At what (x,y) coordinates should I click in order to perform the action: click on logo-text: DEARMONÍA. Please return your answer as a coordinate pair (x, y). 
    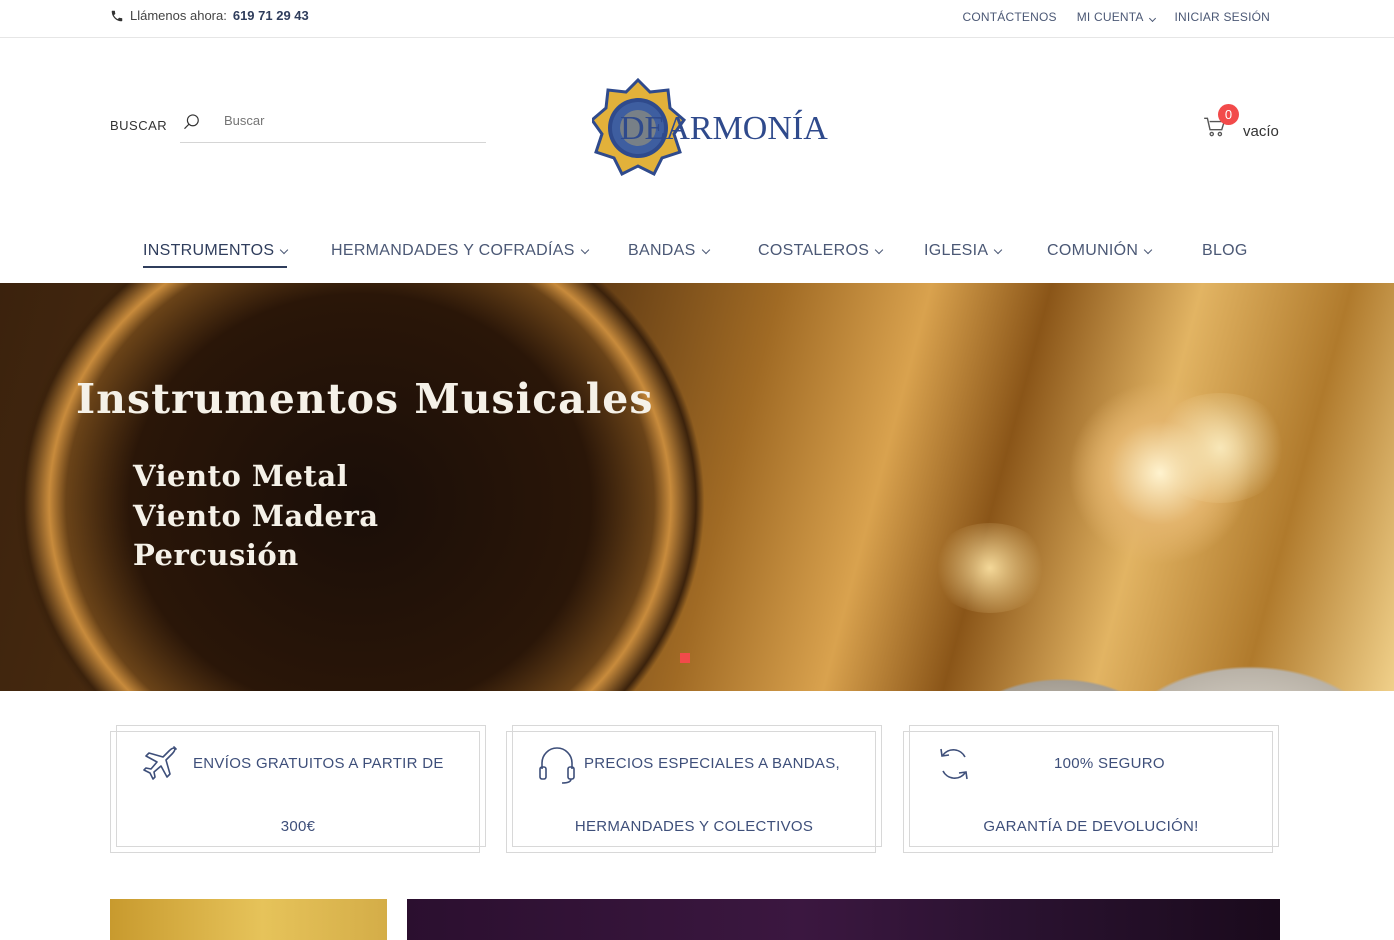
    Looking at the image, I should click on (724, 128).